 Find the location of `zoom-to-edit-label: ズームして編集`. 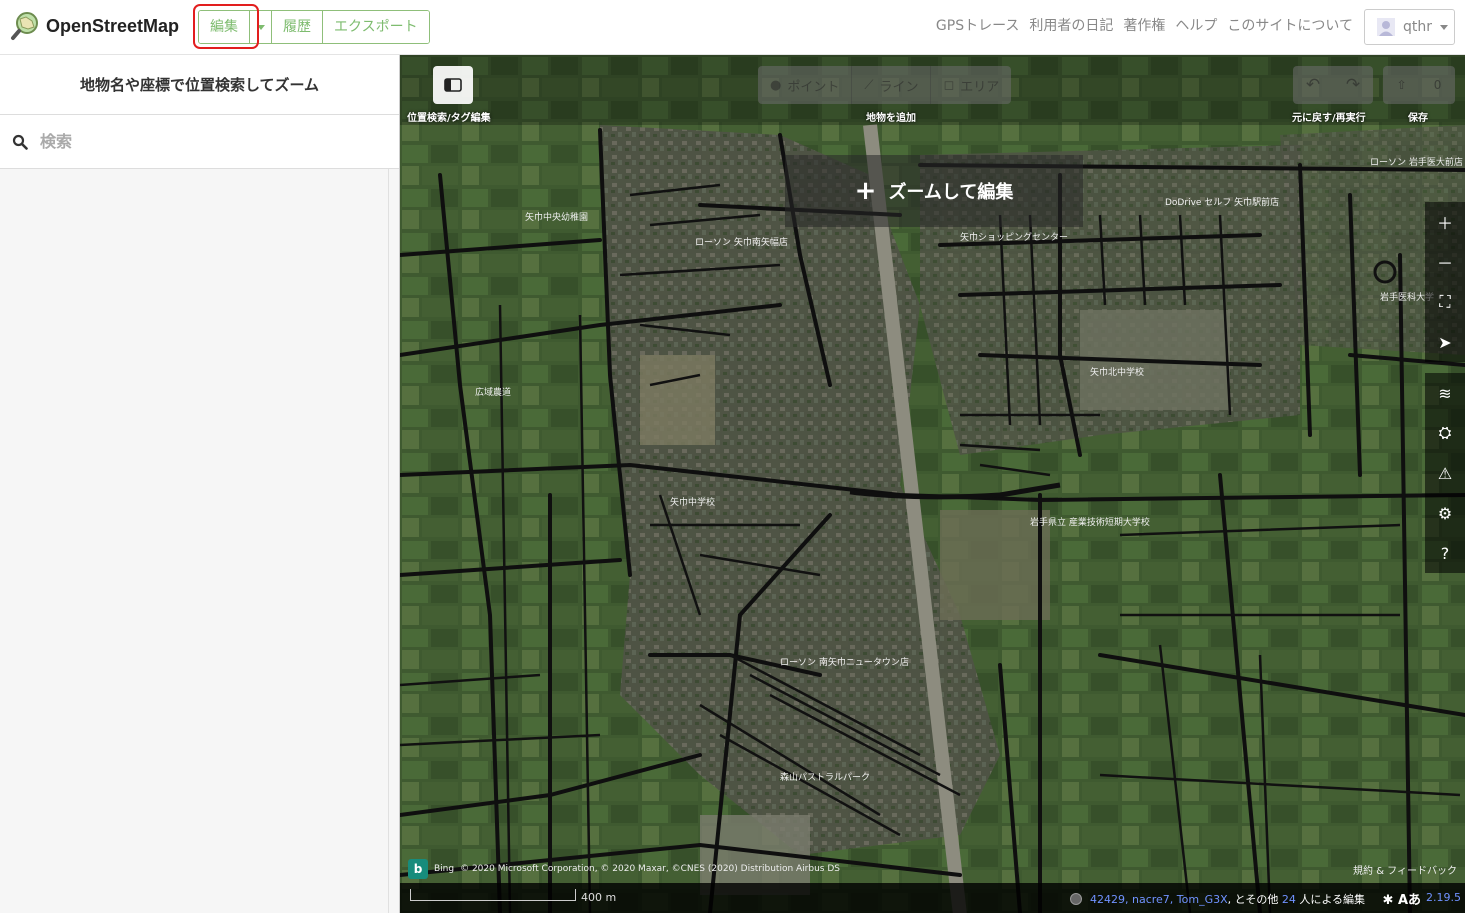

zoom-to-edit-label: ズームして編集 is located at coordinates (951, 192).